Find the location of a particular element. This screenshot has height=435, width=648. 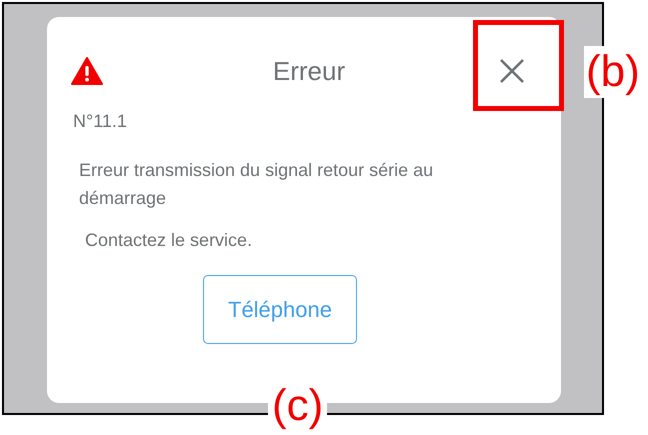

error-code: N°11.1 is located at coordinates (100, 121).